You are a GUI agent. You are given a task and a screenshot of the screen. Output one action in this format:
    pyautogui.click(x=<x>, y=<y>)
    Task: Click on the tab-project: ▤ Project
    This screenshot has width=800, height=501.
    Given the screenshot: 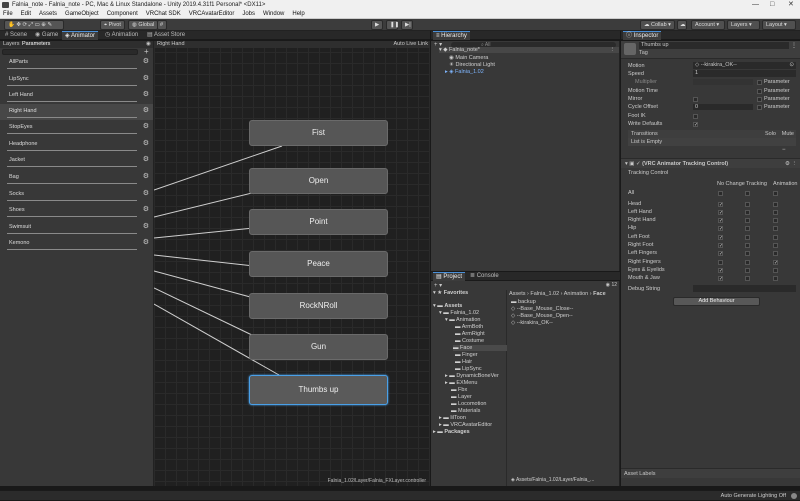 What is the action you would take?
    pyautogui.click(x=449, y=276)
    